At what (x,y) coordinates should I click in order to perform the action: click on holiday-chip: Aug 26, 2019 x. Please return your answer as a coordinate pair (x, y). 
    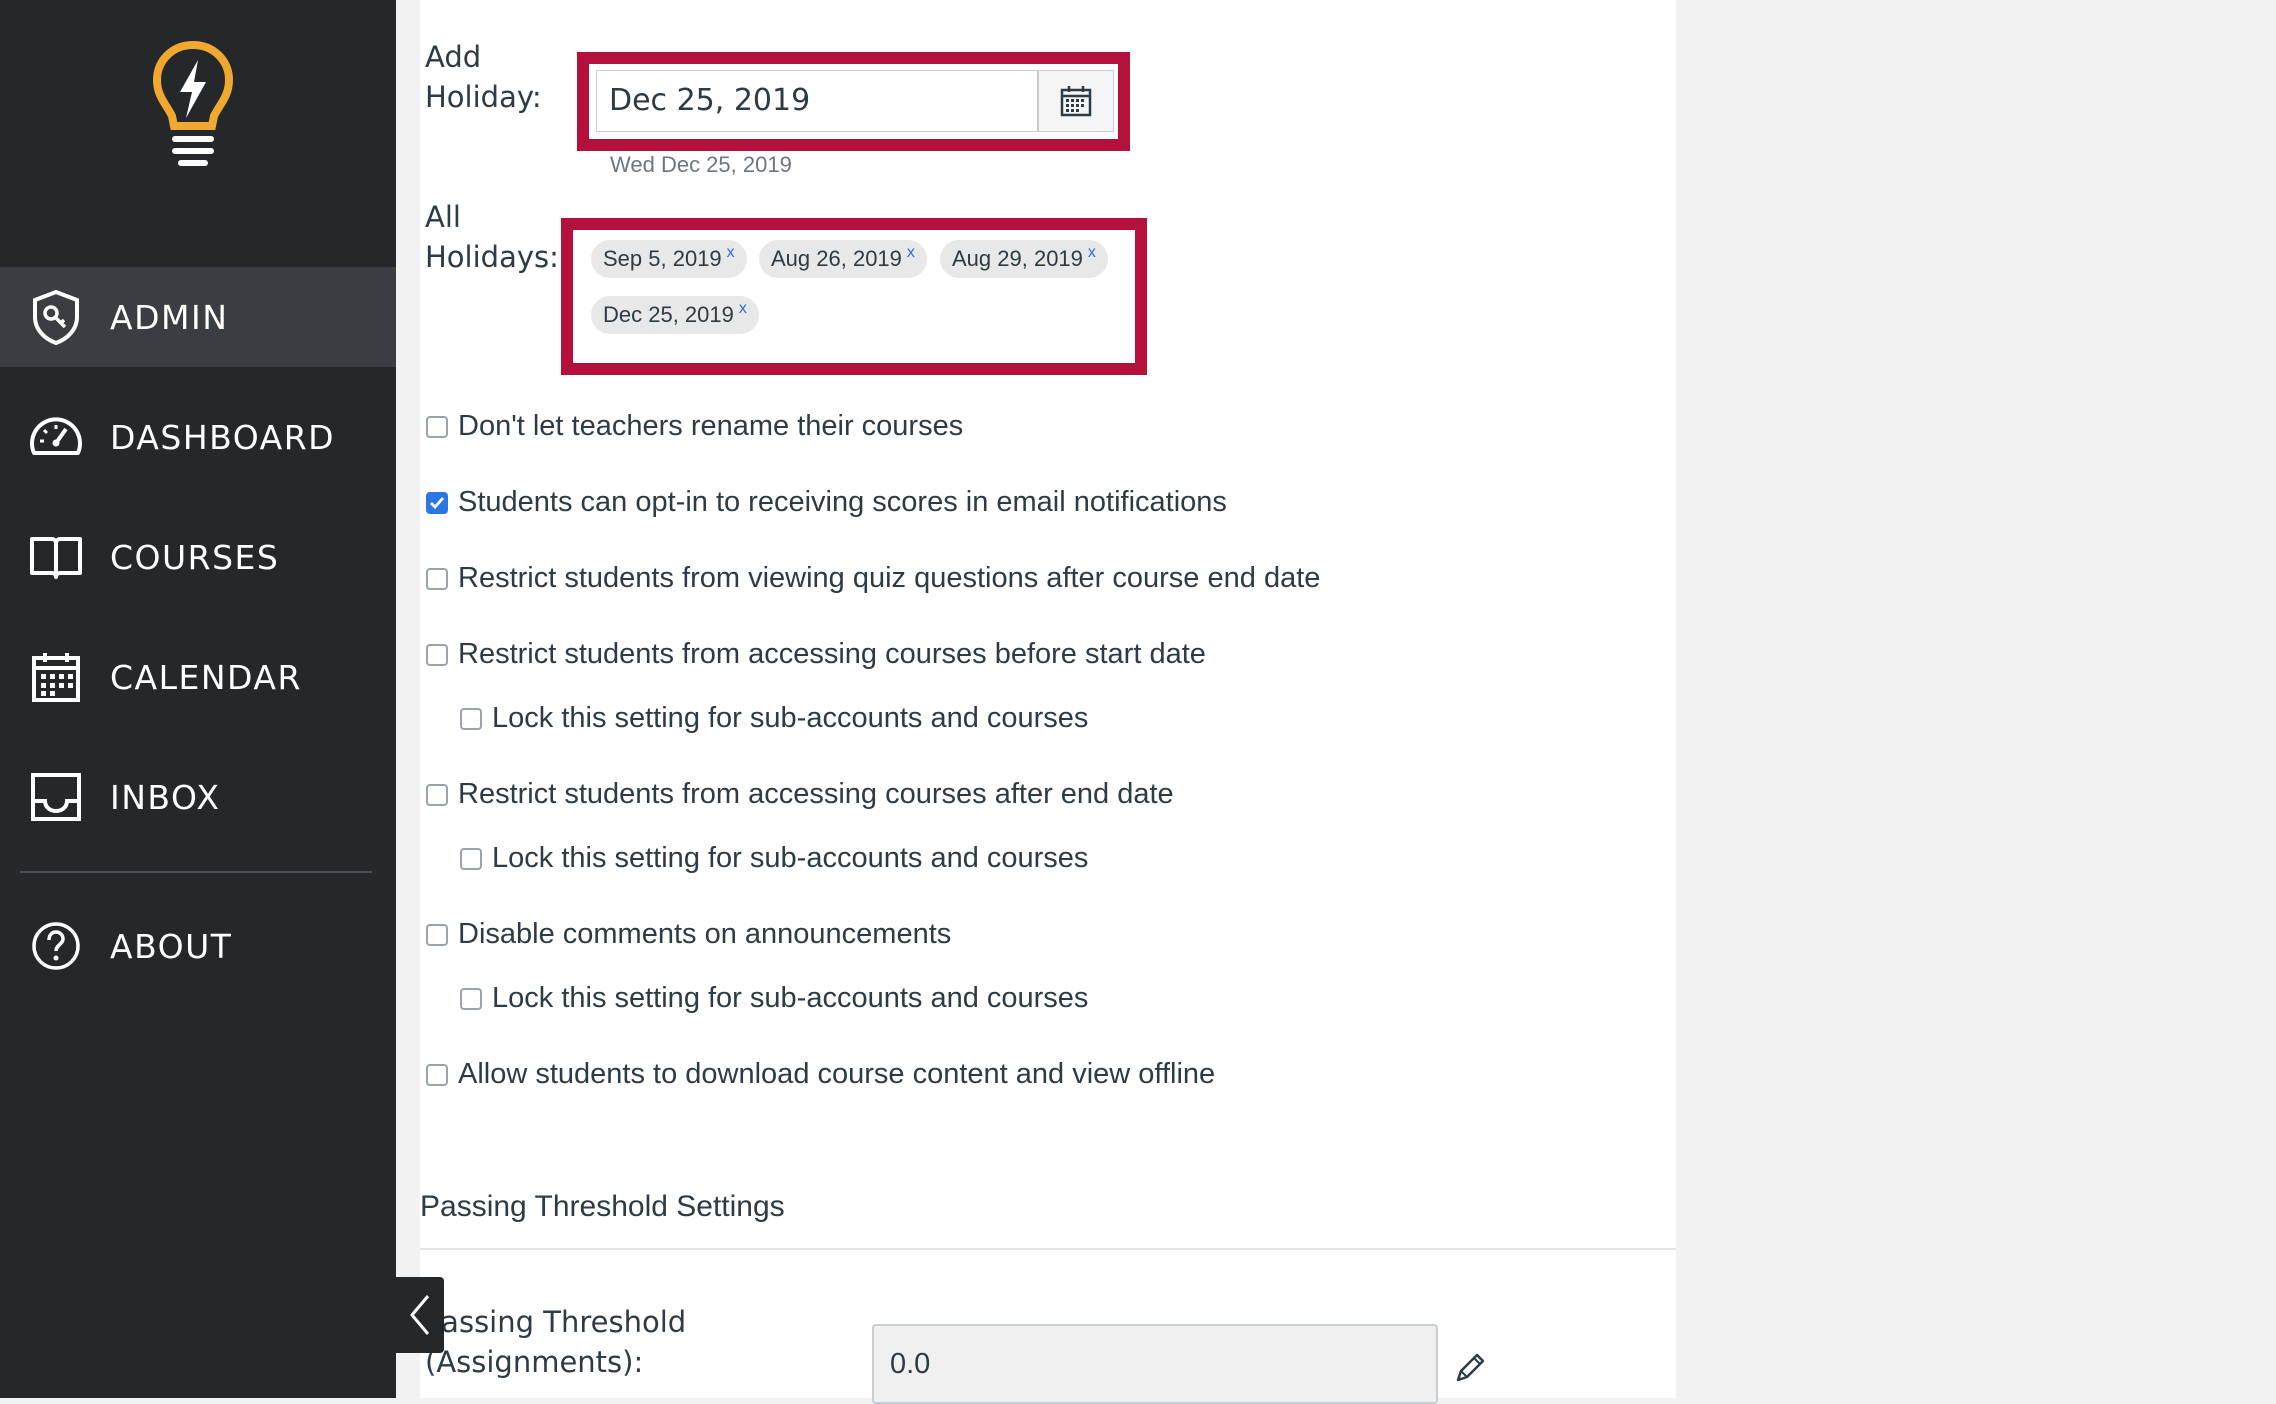
    Looking at the image, I should click on (843, 259).